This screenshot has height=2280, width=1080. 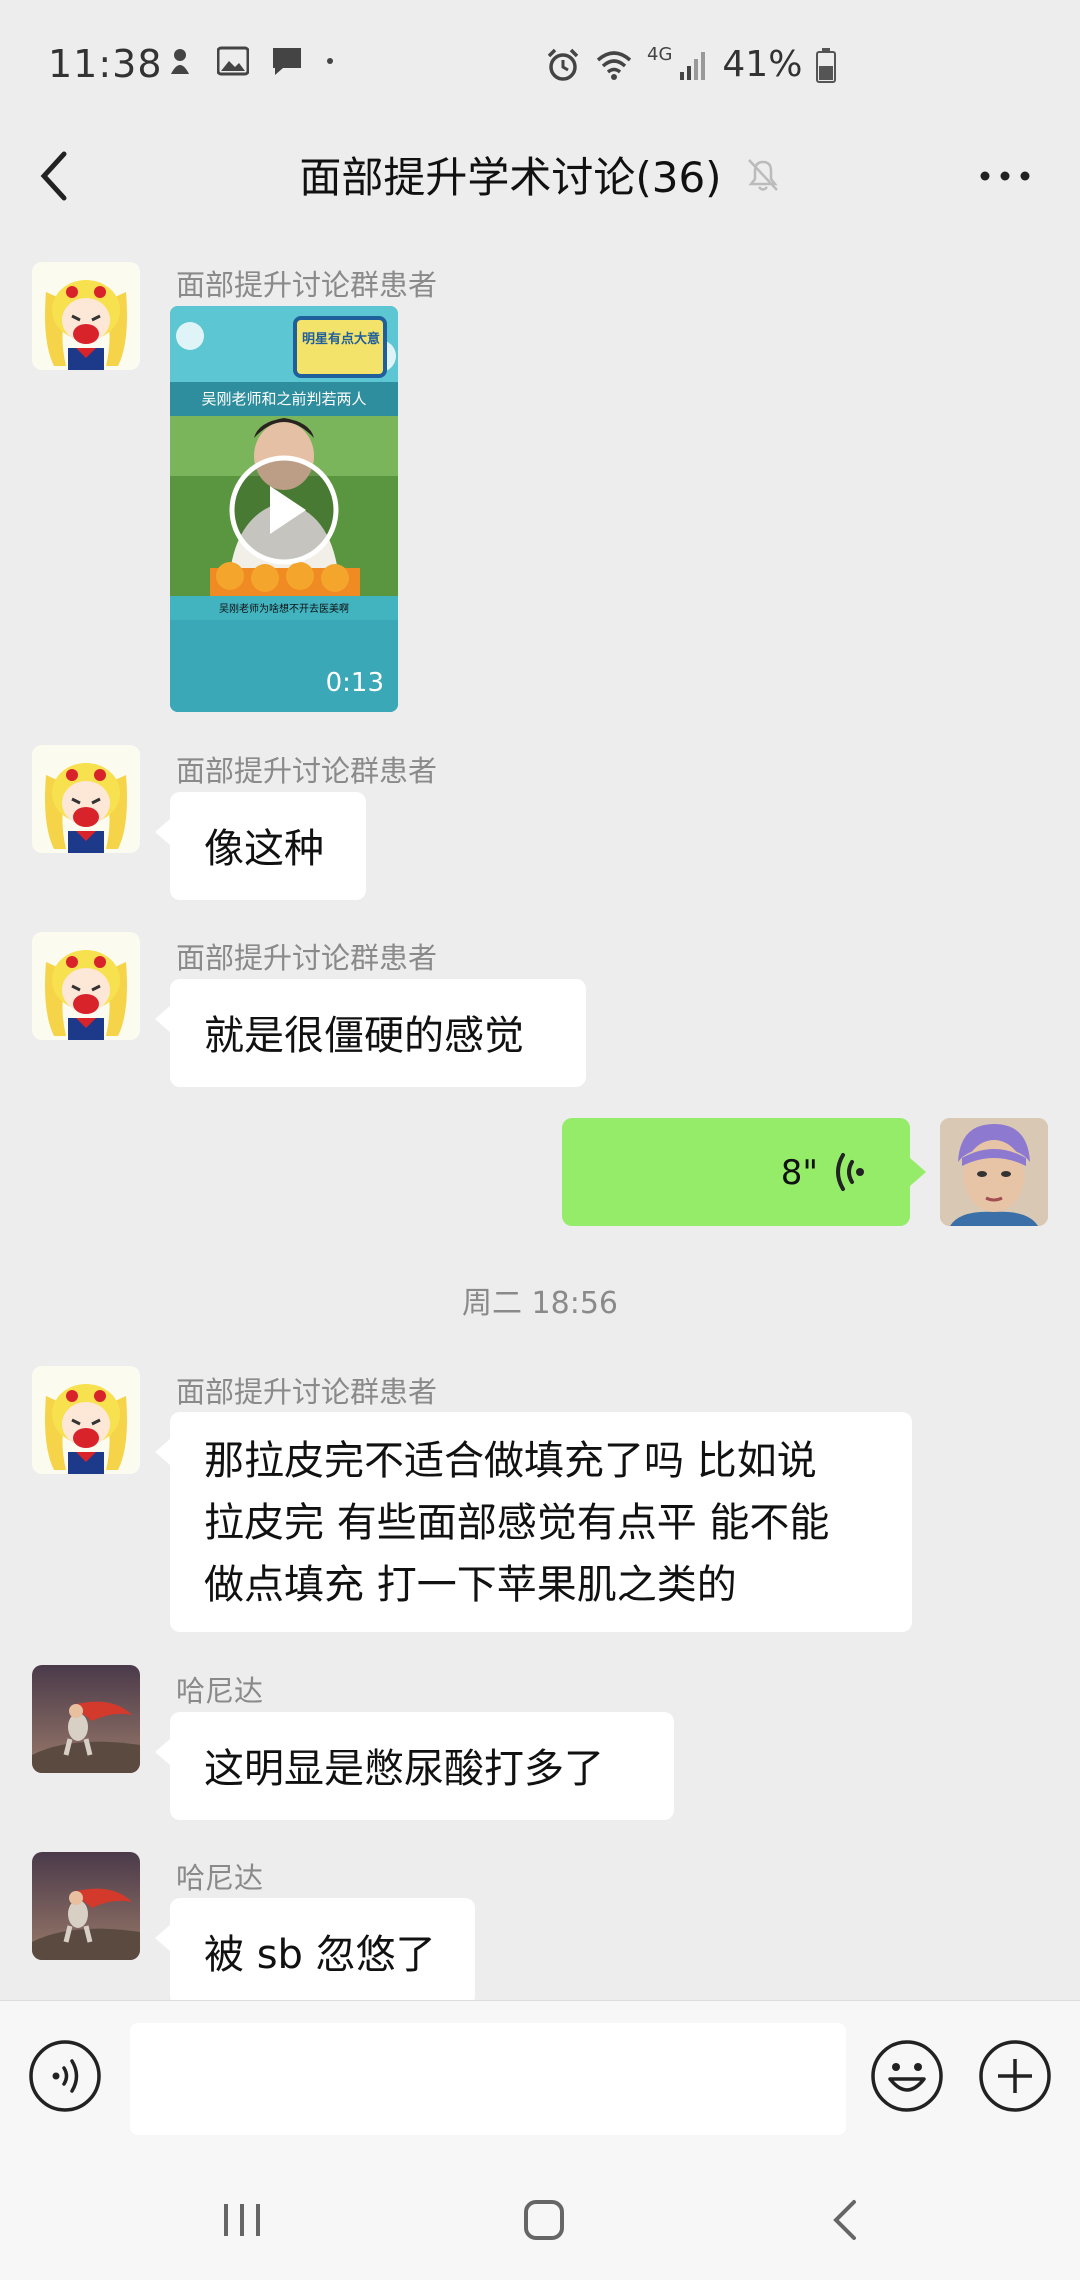 What do you see at coordinates (284, 609) in the screenshot?
I see `video-caption-bottom: 吴刚老师为啥想不开去医美啊` at bounding box center [284, 609].